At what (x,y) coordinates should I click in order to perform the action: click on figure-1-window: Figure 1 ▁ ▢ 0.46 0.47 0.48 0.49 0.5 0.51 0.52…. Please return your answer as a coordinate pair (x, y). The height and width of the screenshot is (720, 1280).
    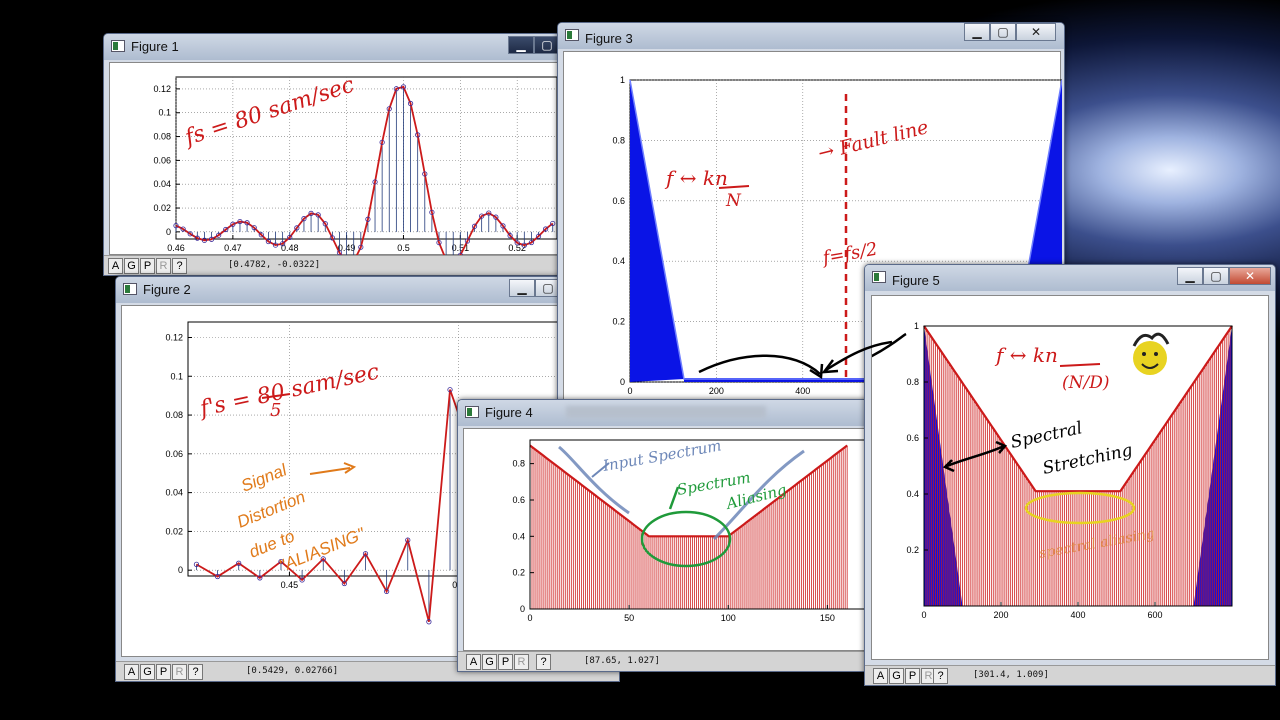
    Looking at the image, I should click on (333, 154).